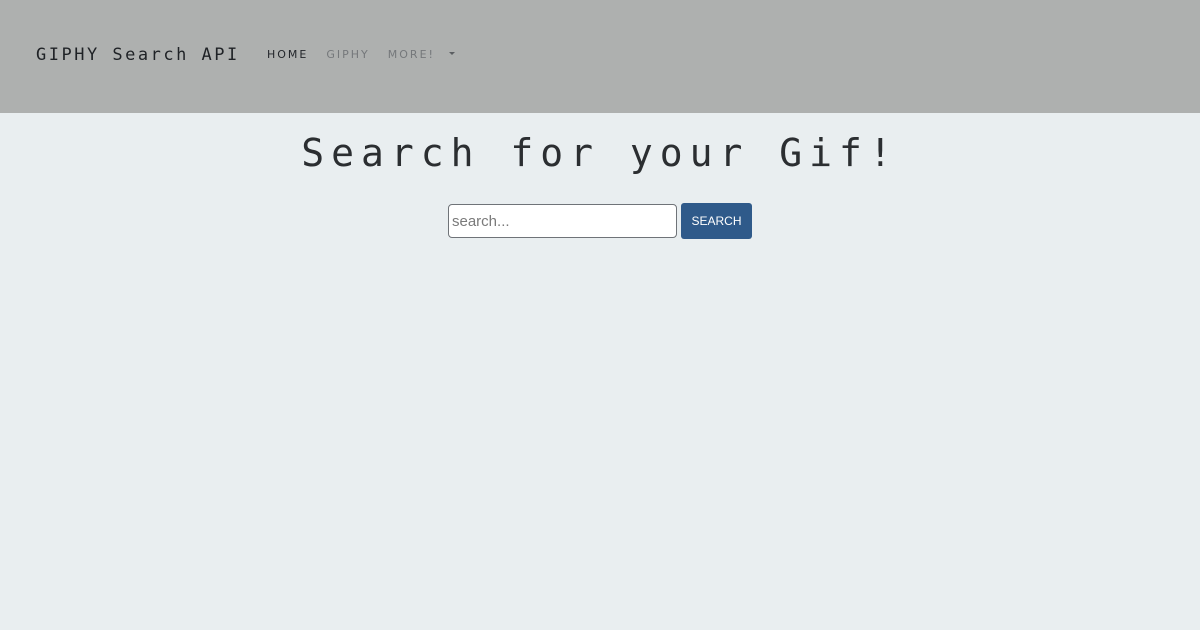 Image resolution: width=1200 pixels, height=630 pixels. I want to click on nav-item-giphy: GIPHY, so click(347, 55).